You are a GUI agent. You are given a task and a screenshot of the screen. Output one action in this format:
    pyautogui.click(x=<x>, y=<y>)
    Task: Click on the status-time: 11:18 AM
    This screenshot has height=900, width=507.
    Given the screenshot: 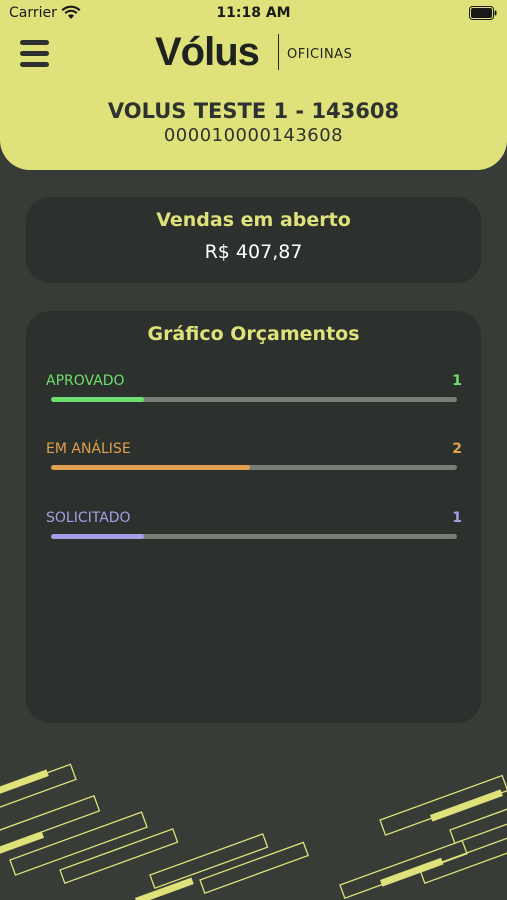 What is the action you would take?
    pyautogui.click(x=253, y=13)
    